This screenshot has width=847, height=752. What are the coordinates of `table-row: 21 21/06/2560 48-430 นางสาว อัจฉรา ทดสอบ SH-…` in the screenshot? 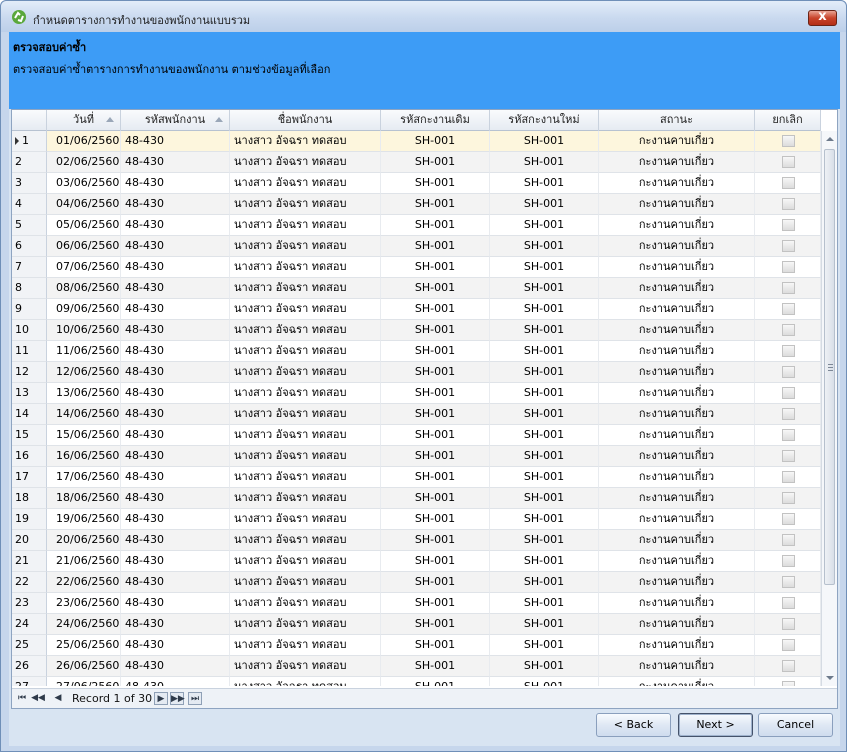 It's located at (416, 561).